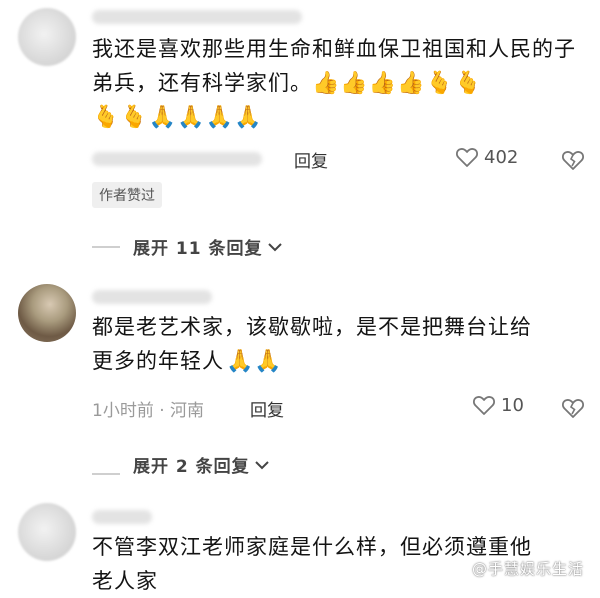 Image resolution: width=600 pixels, height=598 pixels. I want to click on expand-replies-label: 展开 11 条回复, so click(198, 249).